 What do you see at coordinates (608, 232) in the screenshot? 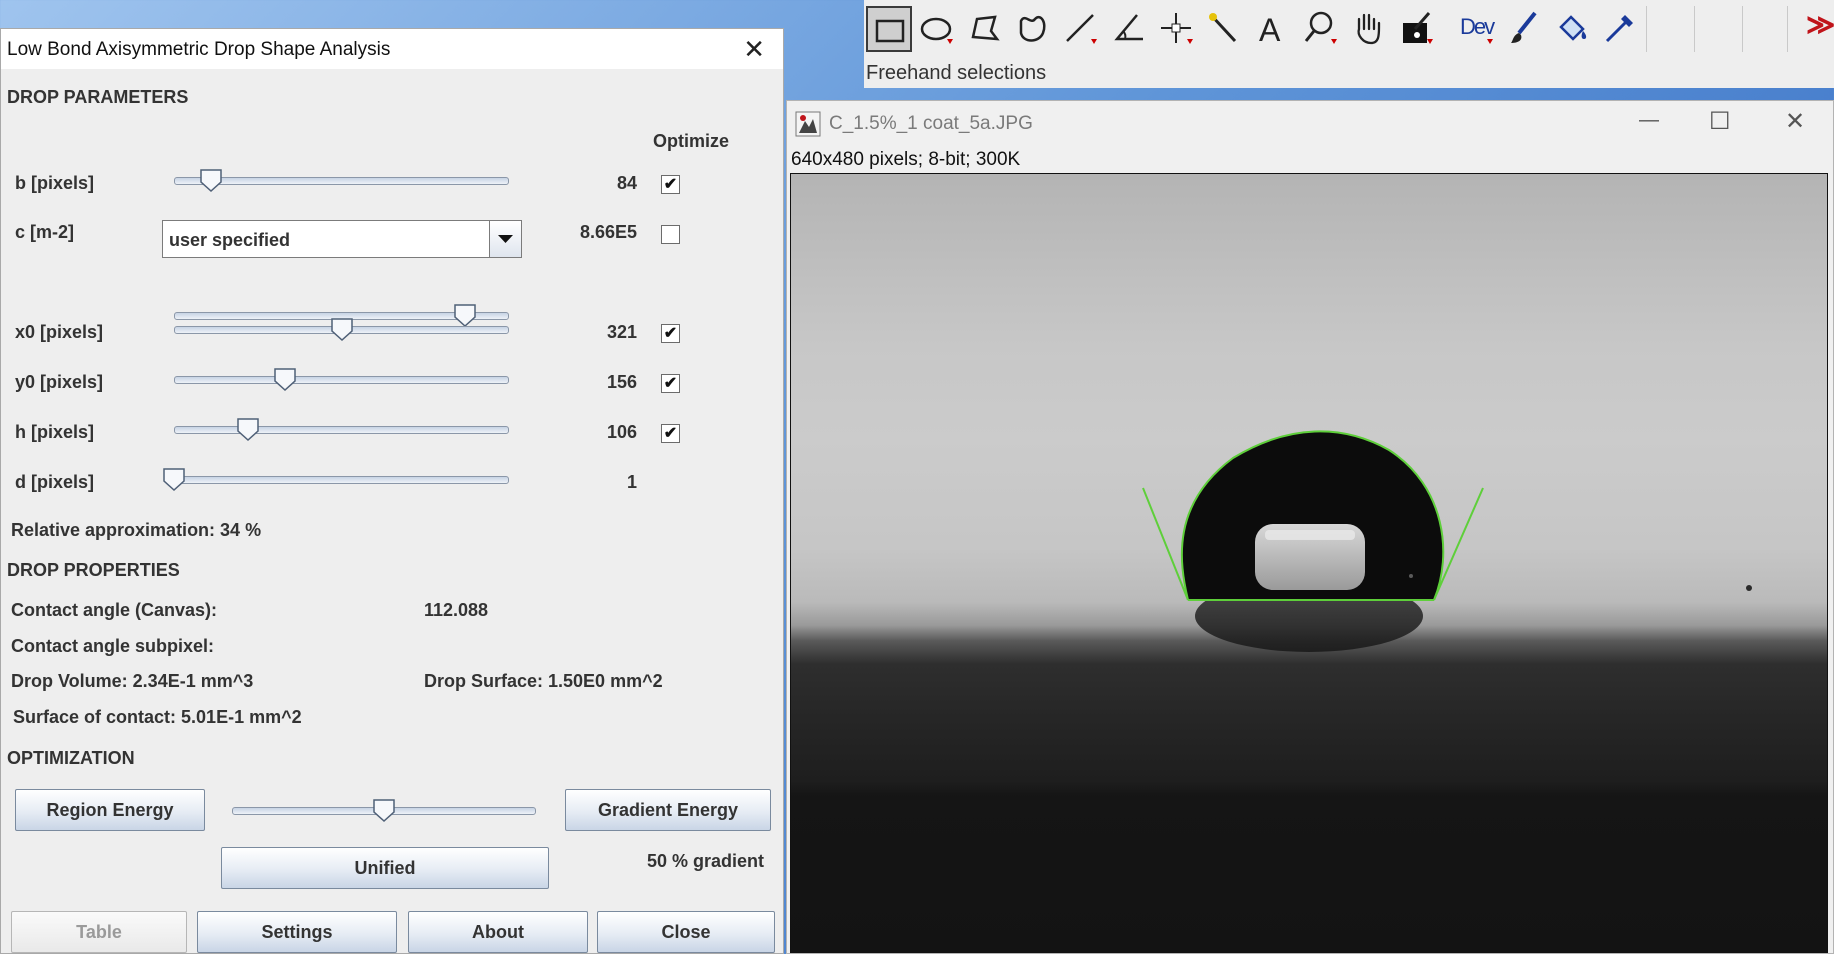
I see `c-value: 8.66E5` at bounding box center [608, 232].